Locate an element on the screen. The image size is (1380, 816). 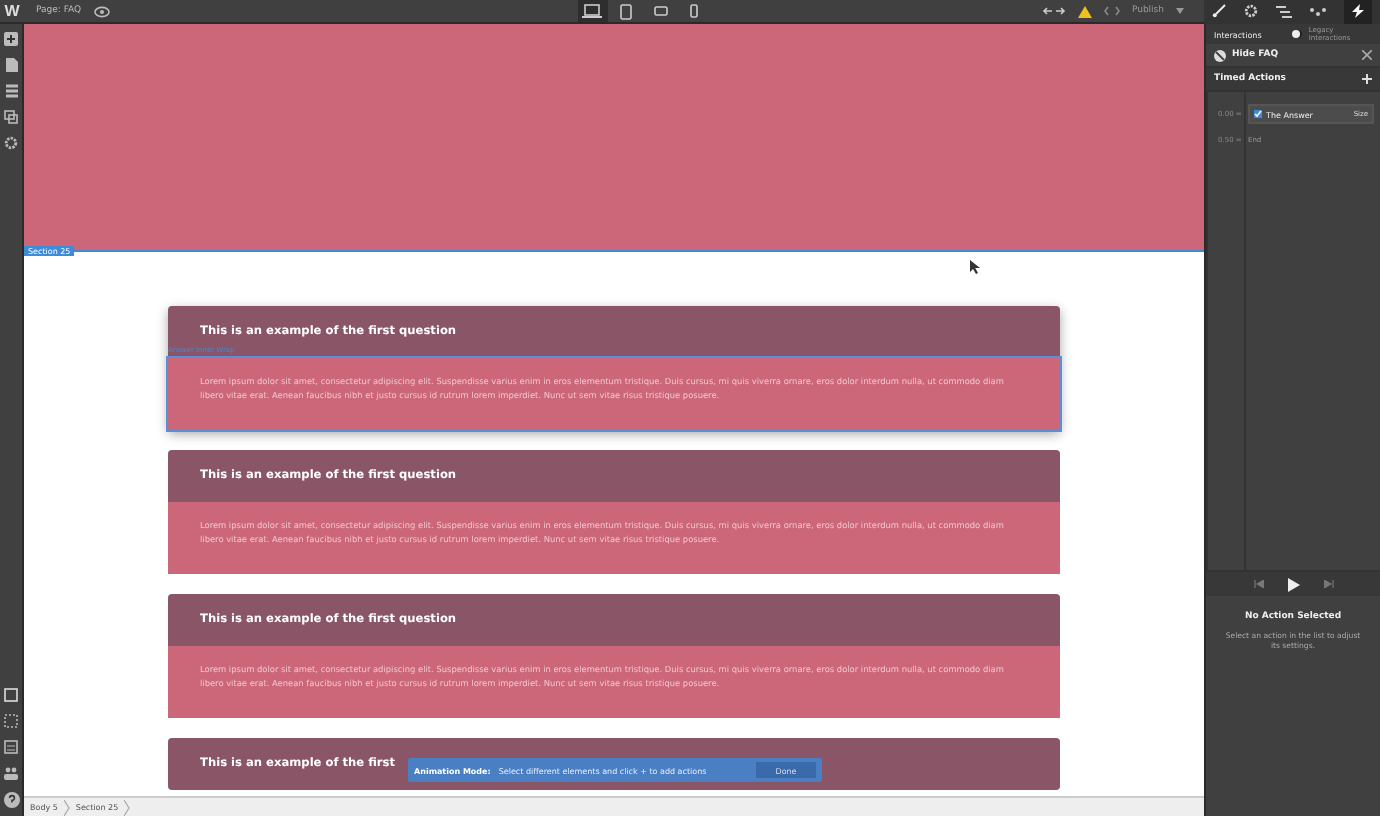
skip-back-icon is located at coordinates (1258, 584).